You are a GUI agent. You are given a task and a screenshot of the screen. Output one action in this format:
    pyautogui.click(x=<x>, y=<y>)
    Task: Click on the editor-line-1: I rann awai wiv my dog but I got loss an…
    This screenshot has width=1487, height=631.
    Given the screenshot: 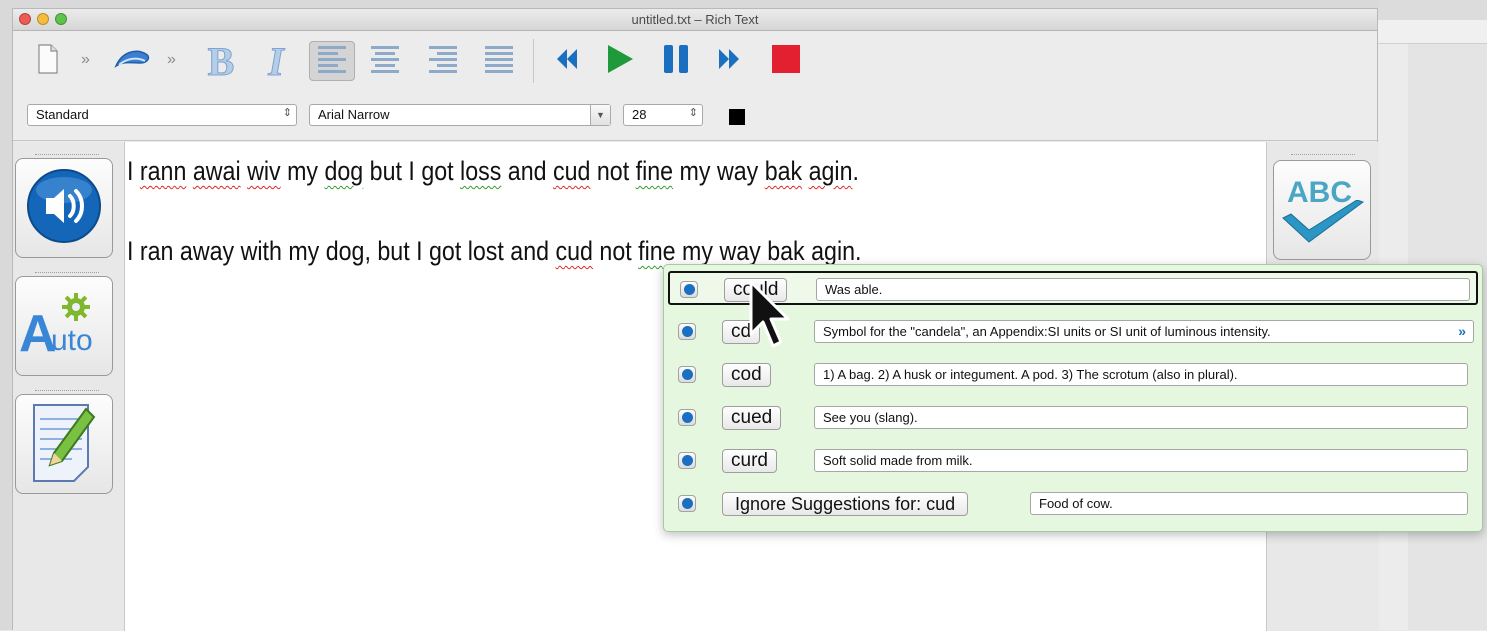 What is the action you would take?
    pyautogui.click(x=493, y=171)
    